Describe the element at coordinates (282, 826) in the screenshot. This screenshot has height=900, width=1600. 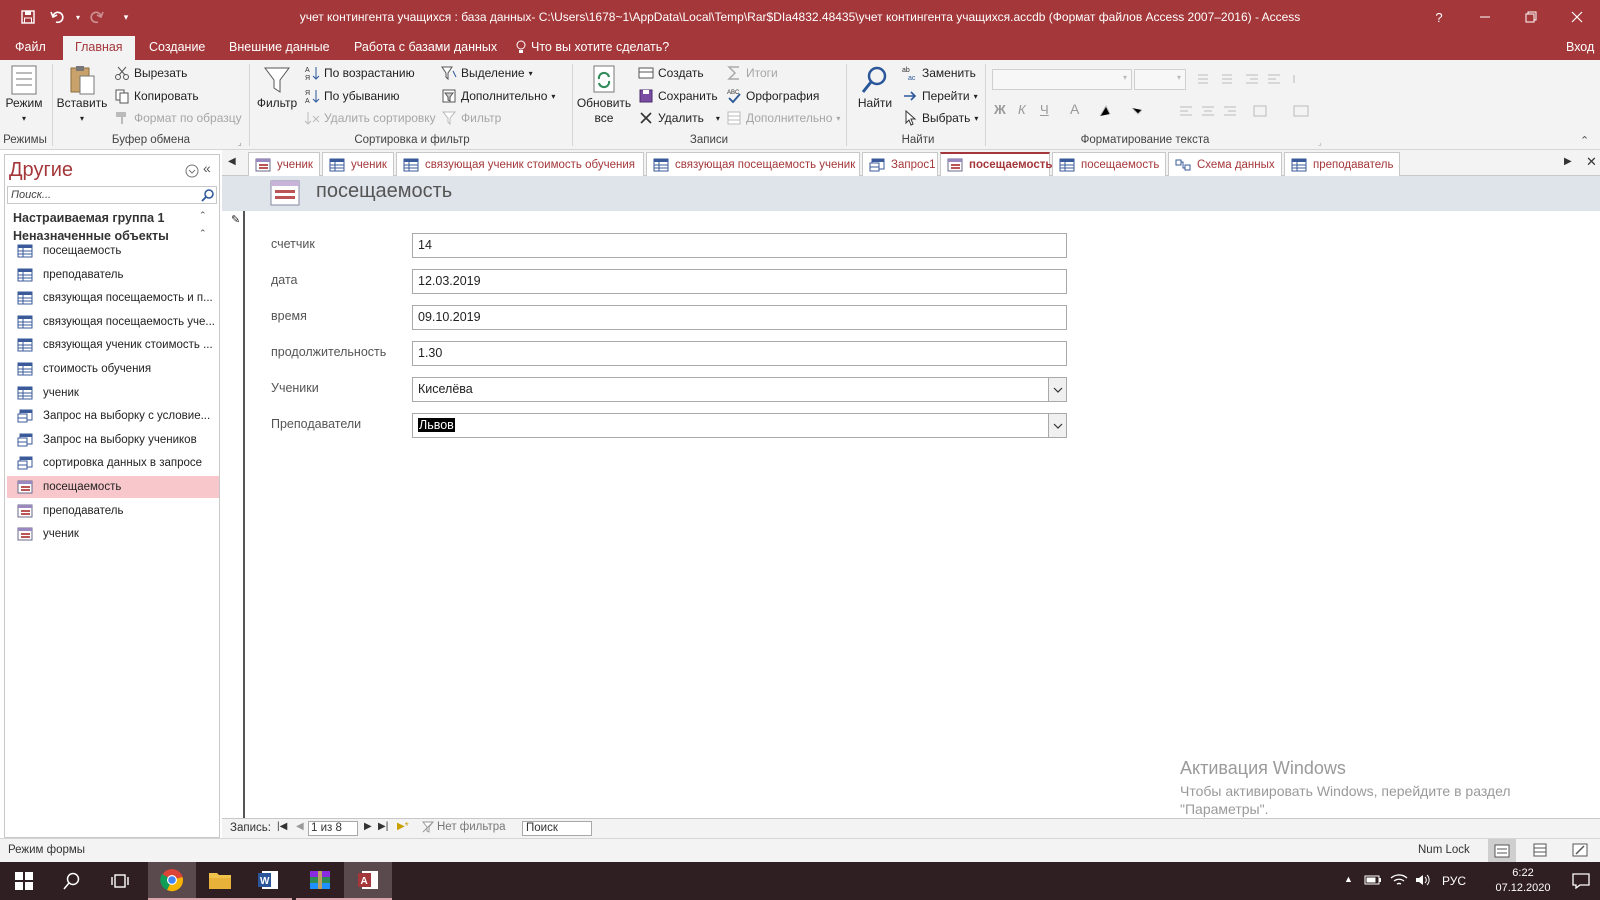
I see `first-record-icon: |◀` at that location.